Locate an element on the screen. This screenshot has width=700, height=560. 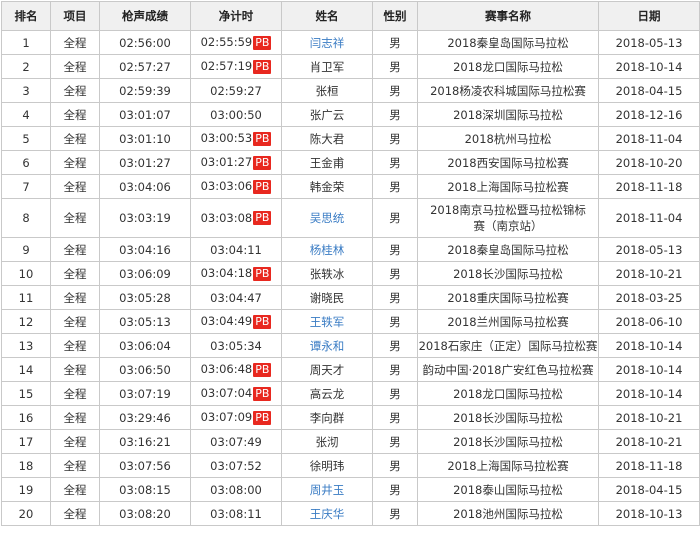
cell-net-time: 02:59:27 is located at coordinates (236, 90).